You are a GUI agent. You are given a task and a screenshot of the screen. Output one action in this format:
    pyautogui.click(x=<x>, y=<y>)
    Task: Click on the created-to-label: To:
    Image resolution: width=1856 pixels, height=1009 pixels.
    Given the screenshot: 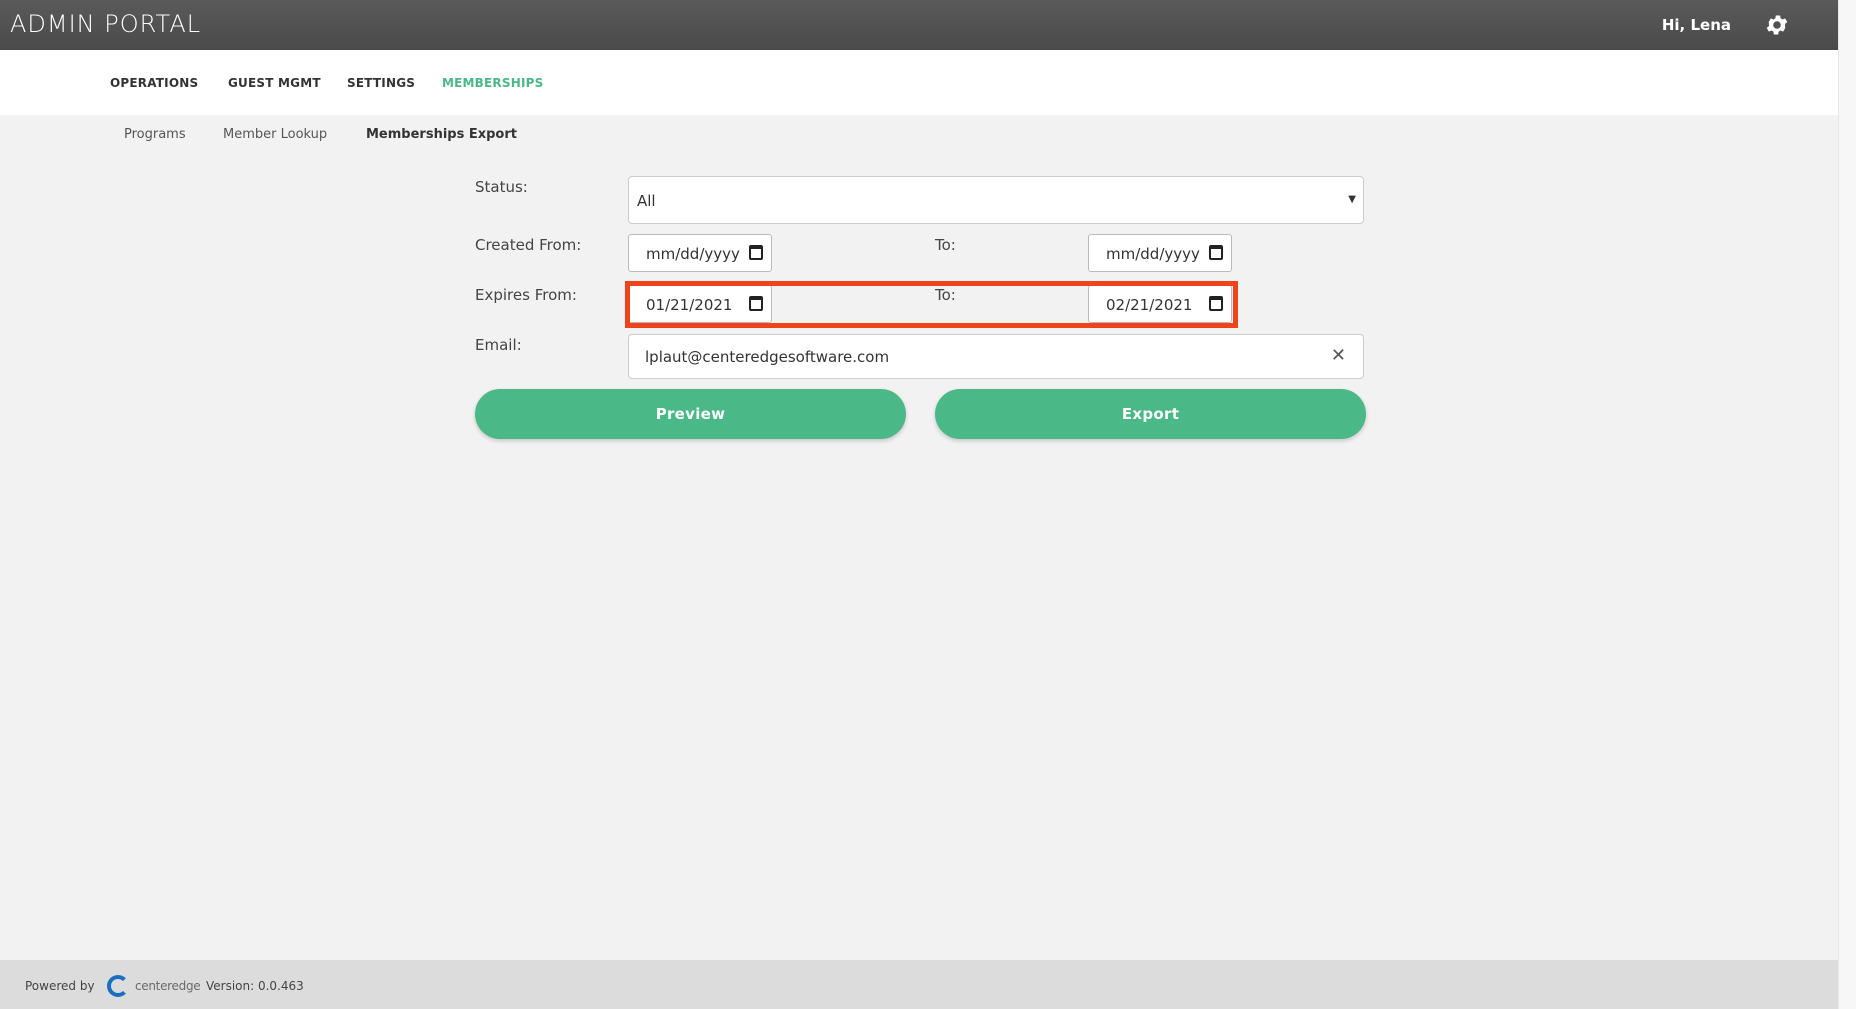 What is the action you would take?
    pyautogui.click(x=945, y=245)
    